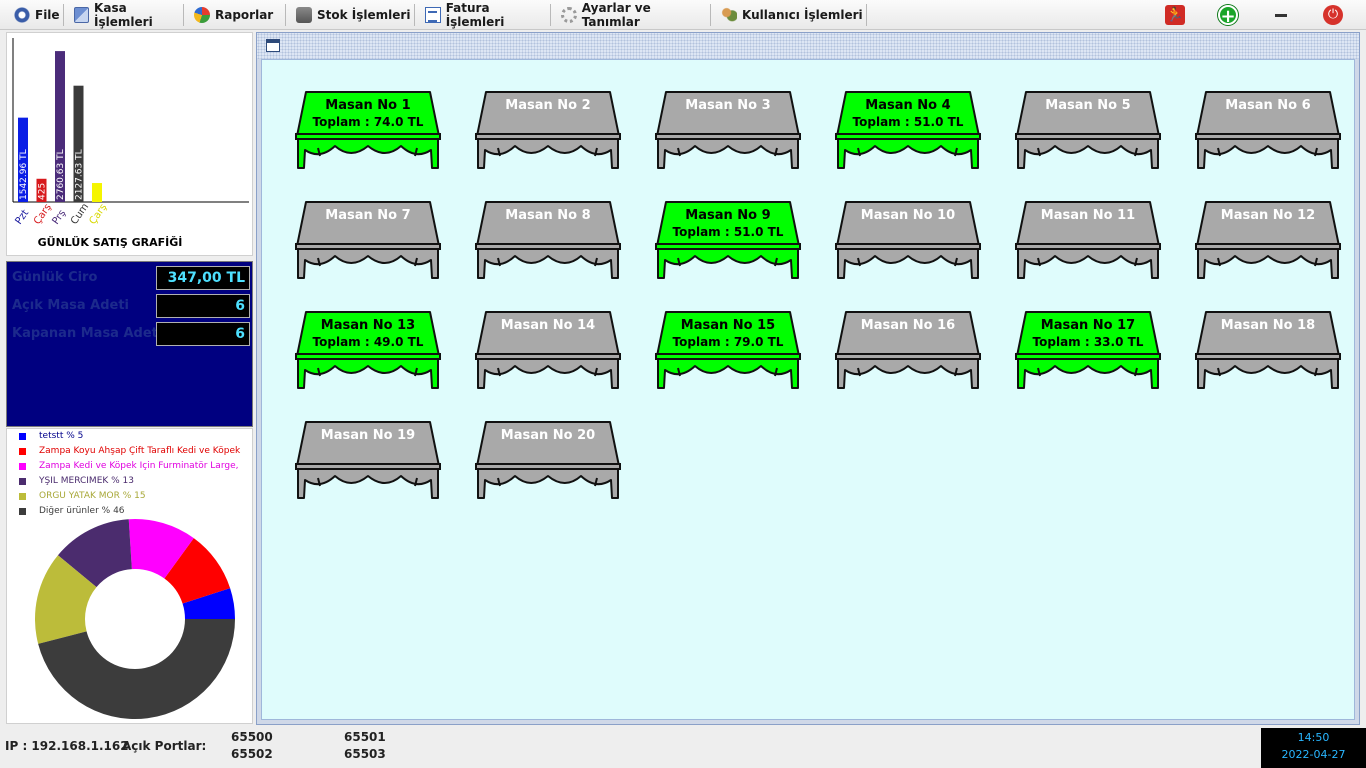  Describe the element at coordinates (1333, 15) in the screenshot. I see `power-icon: ⏻` at that location.